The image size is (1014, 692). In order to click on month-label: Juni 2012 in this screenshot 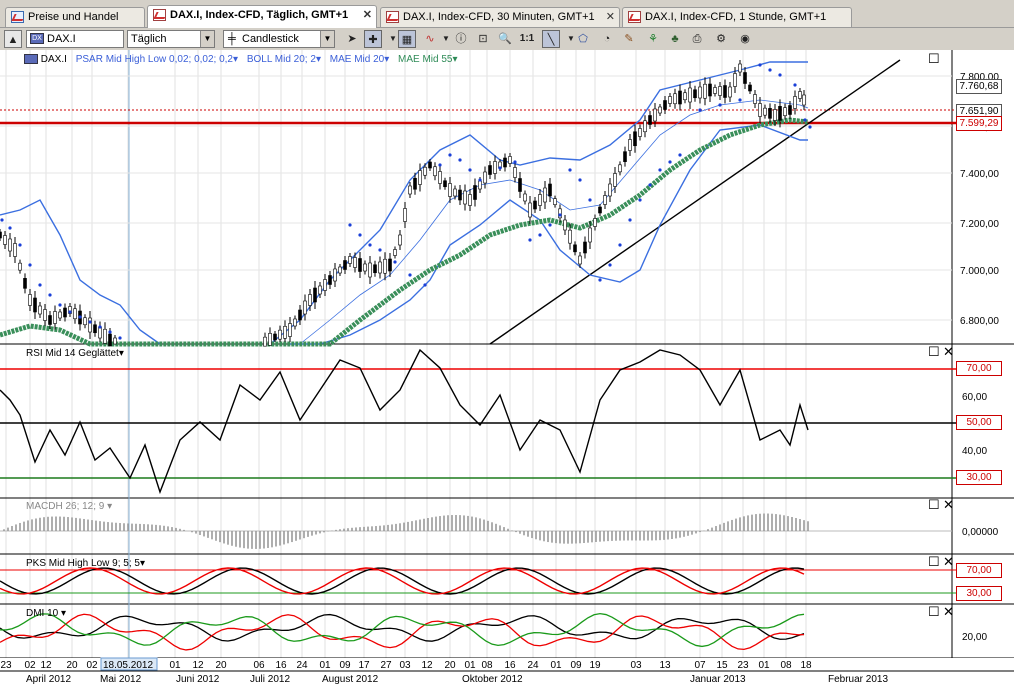, I will do `click(198, 679)`.